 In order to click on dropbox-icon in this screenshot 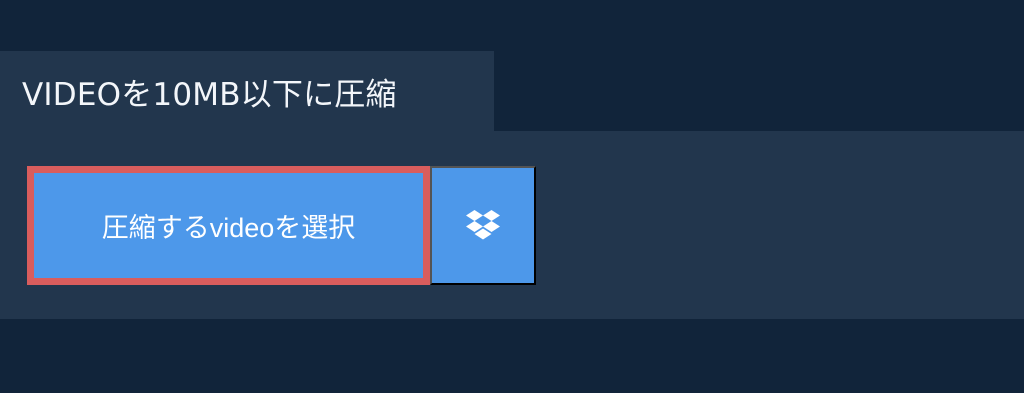, I will do `click(483, 225)`.